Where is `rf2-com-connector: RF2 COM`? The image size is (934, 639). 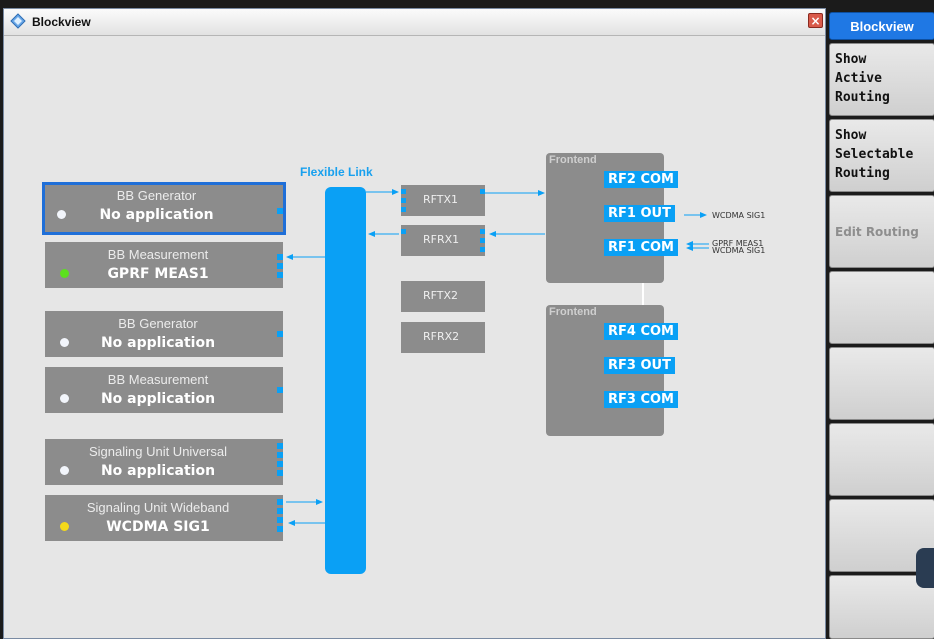 rf2-com-connector: RF2 COM is located at coordinates (641, 179).